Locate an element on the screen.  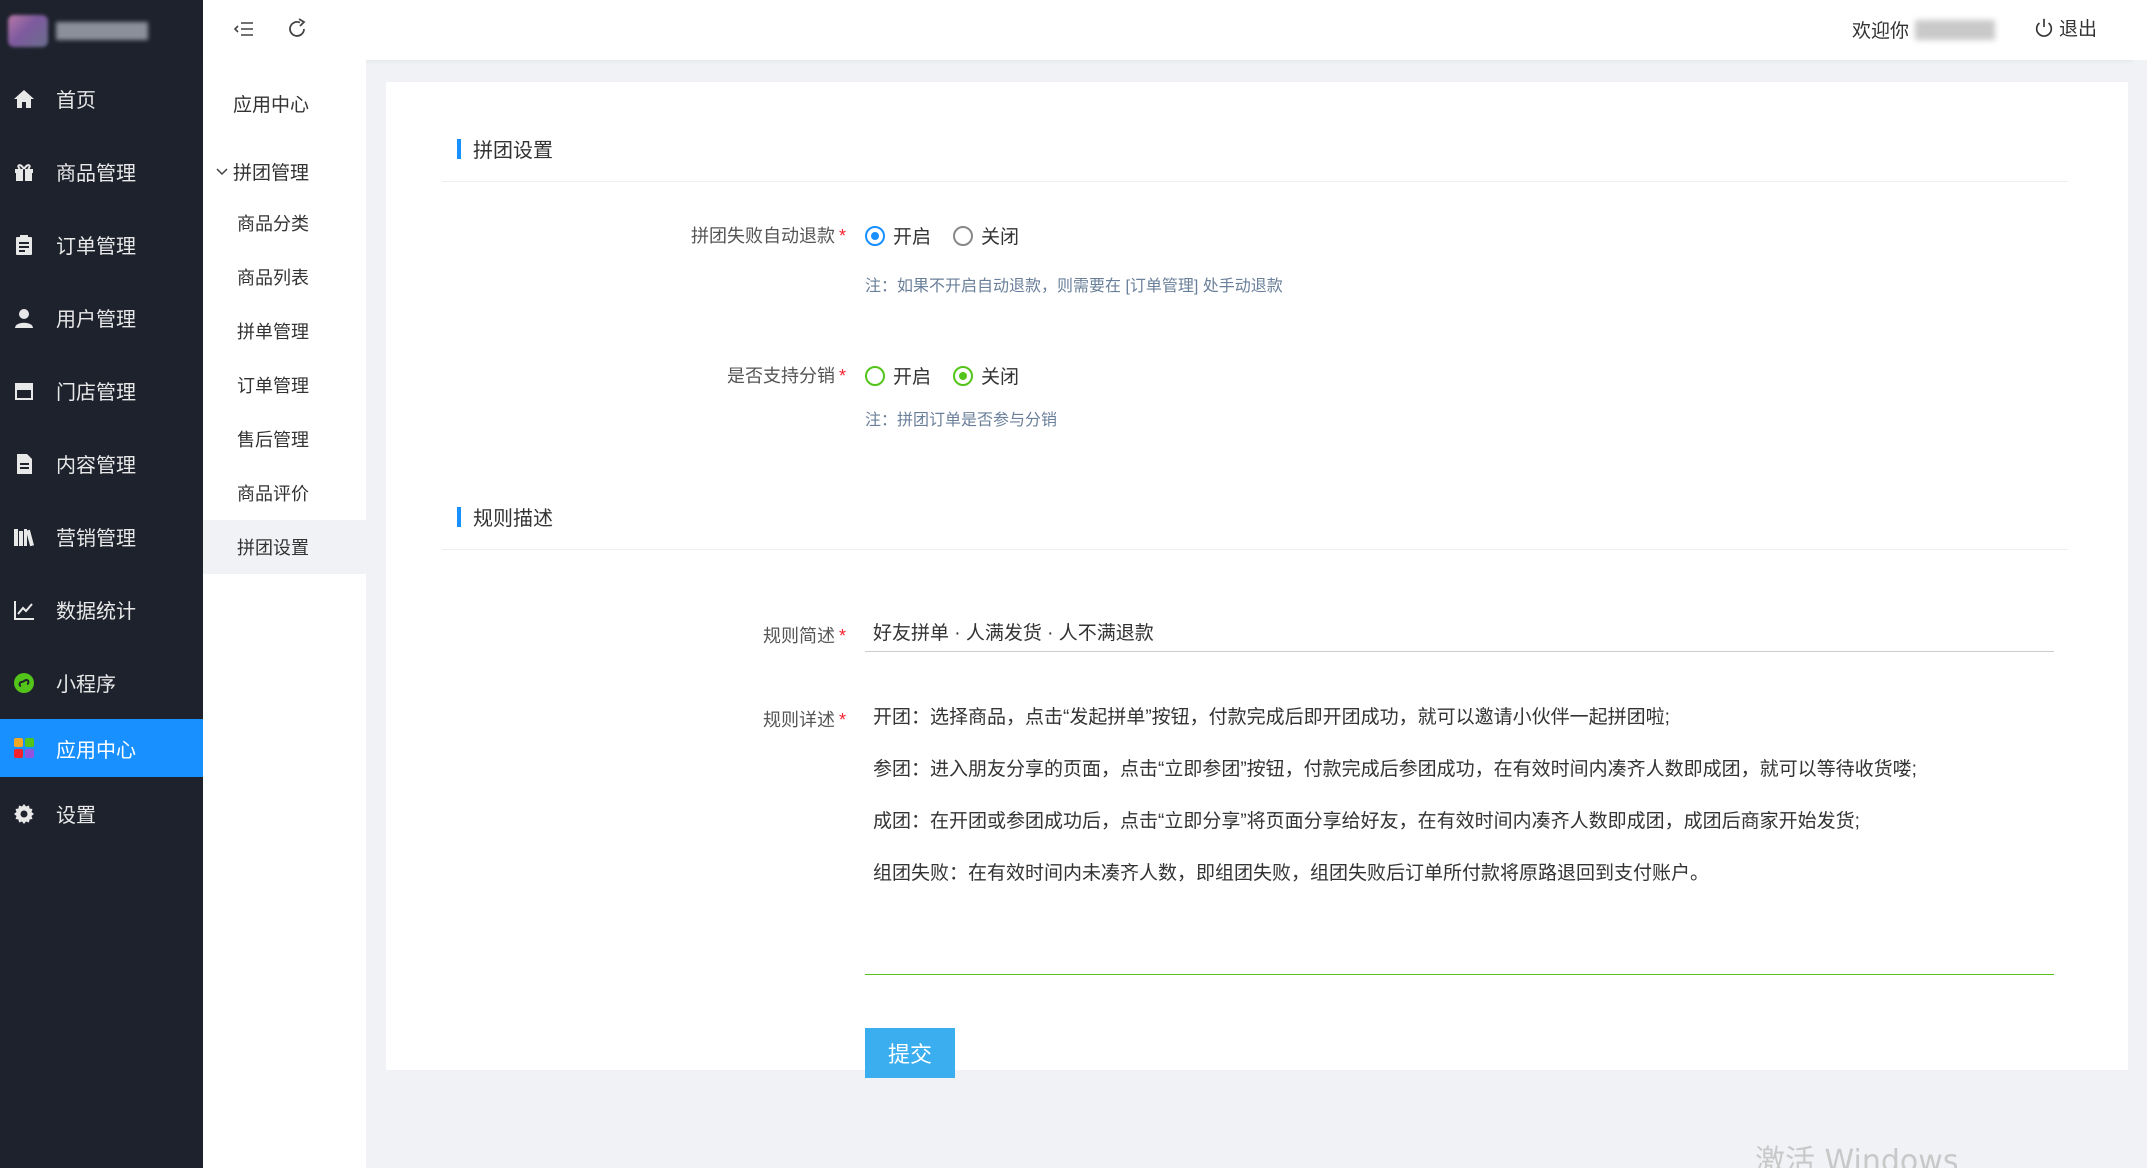
section-title-group-settings: 拼团设置 is located at coordinates (505, 148).